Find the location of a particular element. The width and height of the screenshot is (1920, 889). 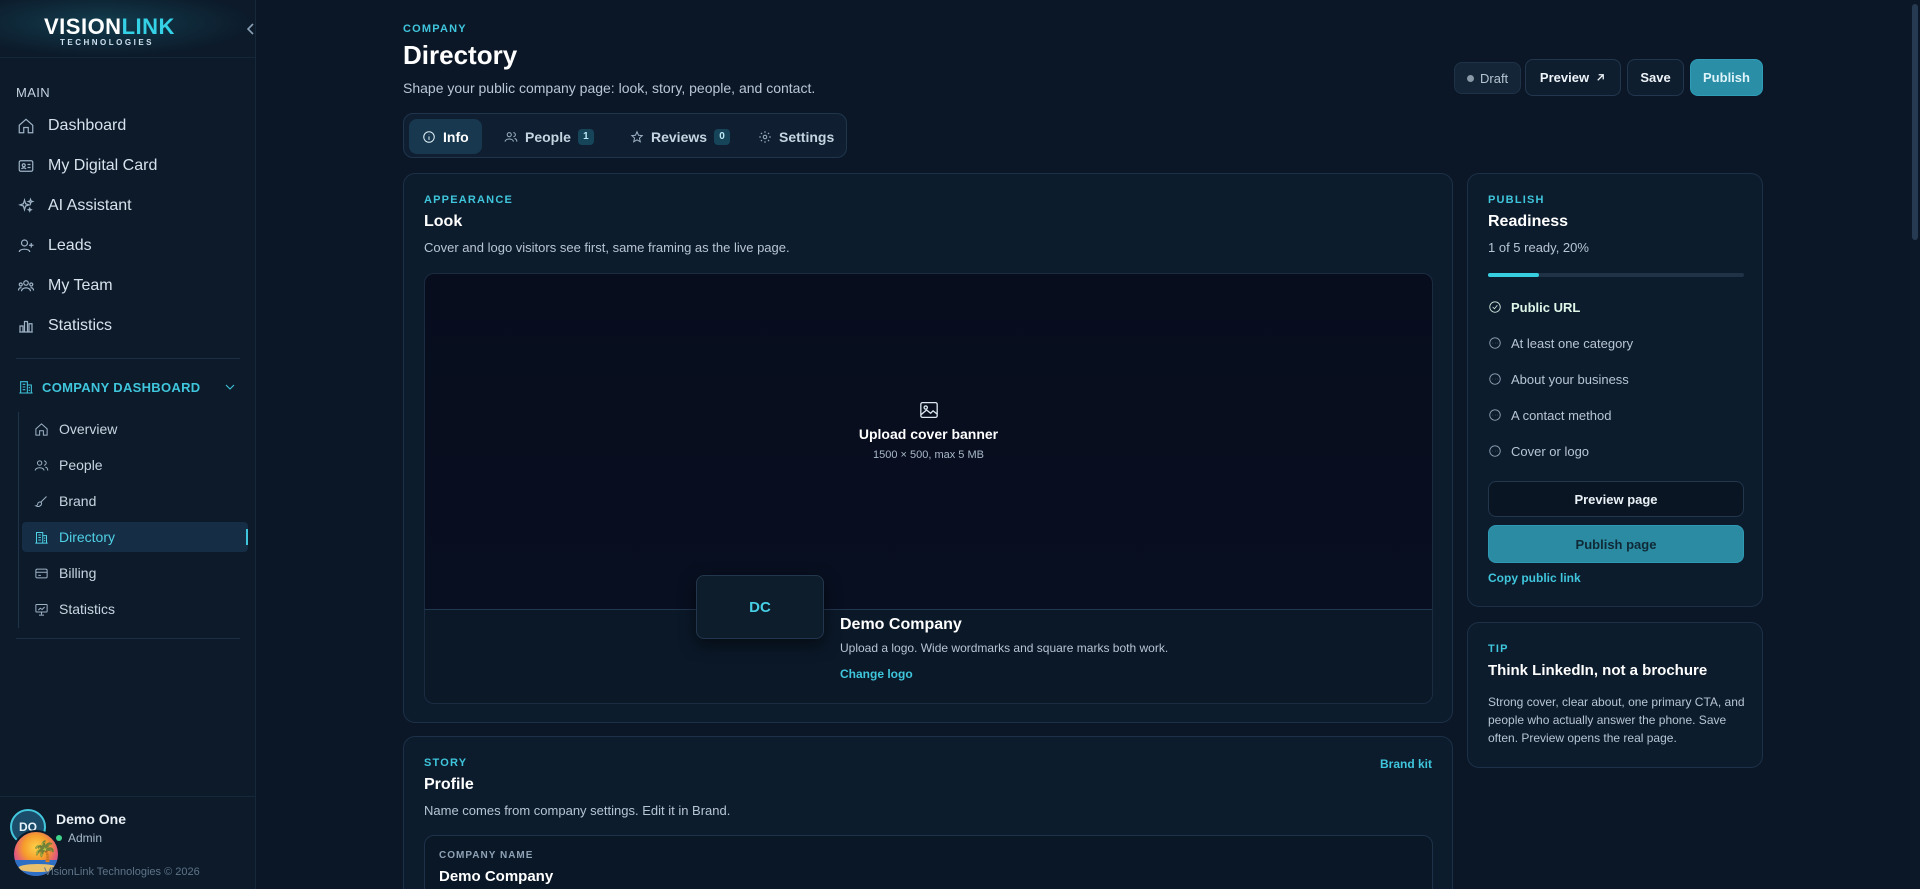

subnav-item-brand: Brand is located at coordinates (135, 501).